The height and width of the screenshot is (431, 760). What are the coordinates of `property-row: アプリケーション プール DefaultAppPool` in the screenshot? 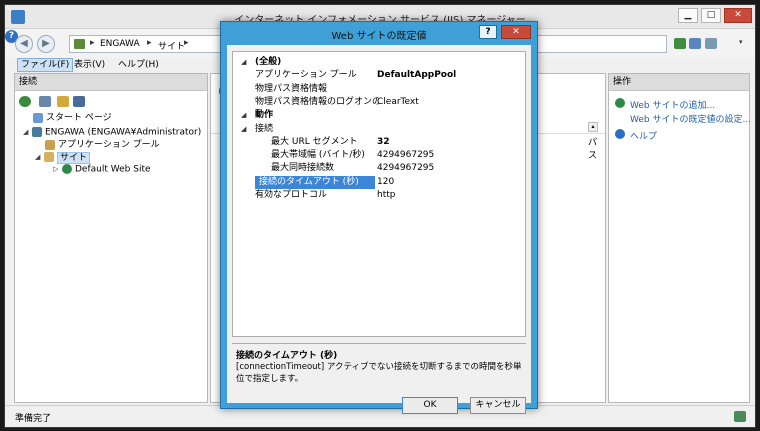 It's located at (379, 75).